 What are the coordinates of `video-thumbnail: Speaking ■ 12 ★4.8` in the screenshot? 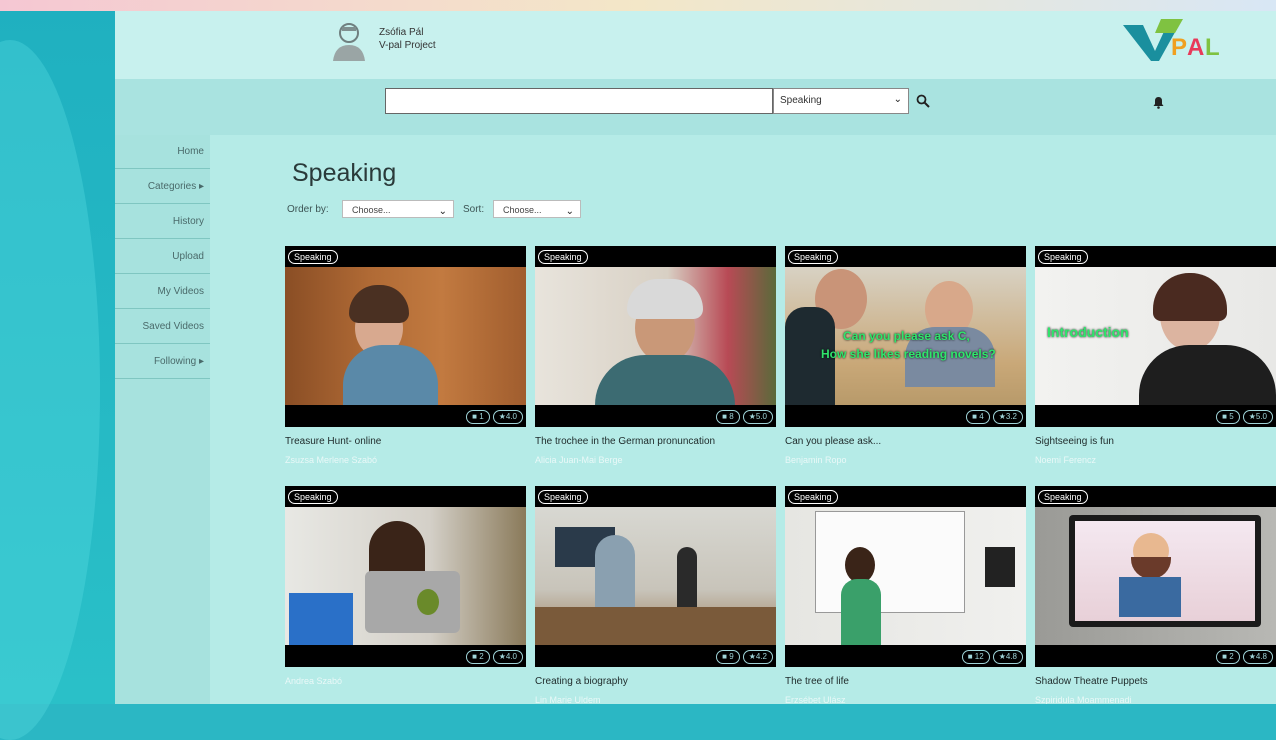 It's located at (905, 576).